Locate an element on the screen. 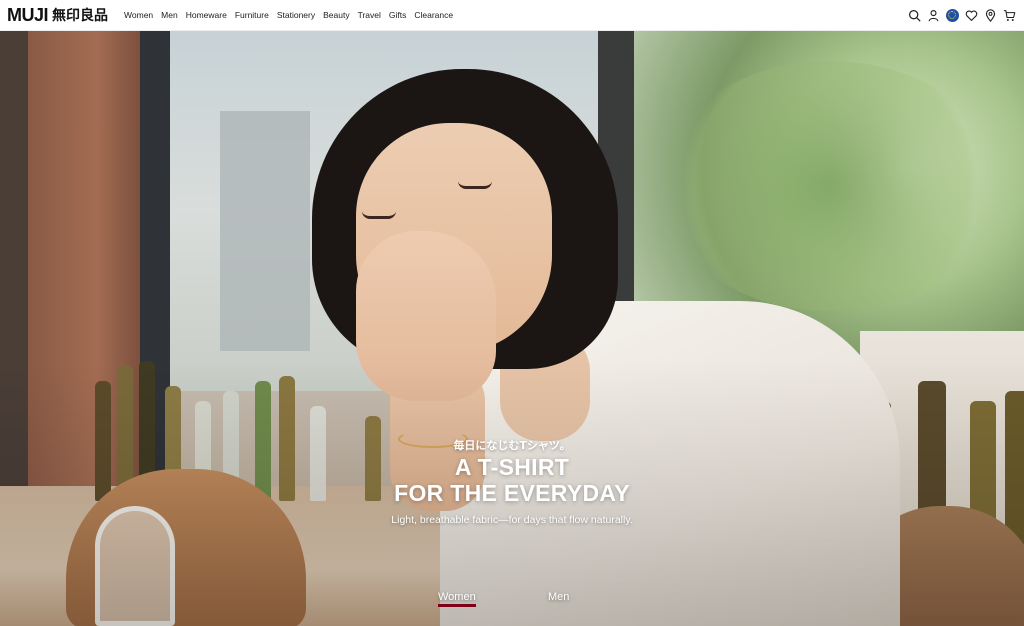 The height and width of the screenshot is (626, 1024). nav-item-homeware: Homeware is located at coordinates (206, 15).